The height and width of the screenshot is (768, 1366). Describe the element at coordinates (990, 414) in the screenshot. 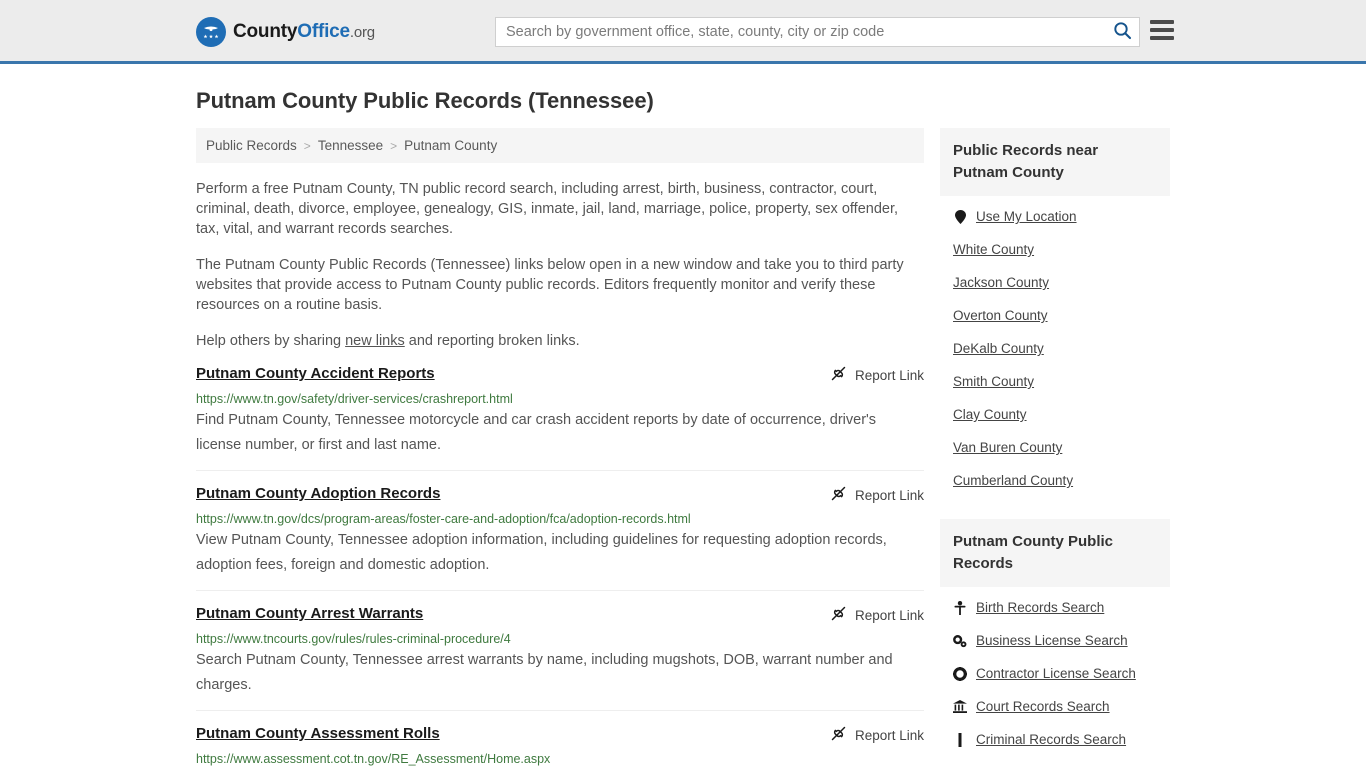

I see `sidebar-link: Clay County` at that location.